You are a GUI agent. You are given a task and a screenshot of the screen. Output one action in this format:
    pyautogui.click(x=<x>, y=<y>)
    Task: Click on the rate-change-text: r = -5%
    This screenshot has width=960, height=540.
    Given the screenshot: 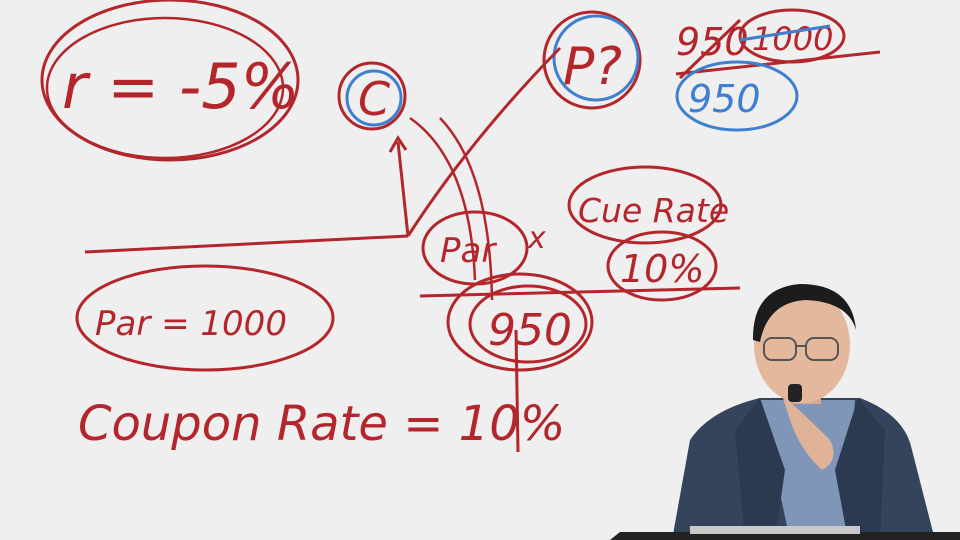 What is the action you would take?
    pyautogui.click(x=181, y=86)
    